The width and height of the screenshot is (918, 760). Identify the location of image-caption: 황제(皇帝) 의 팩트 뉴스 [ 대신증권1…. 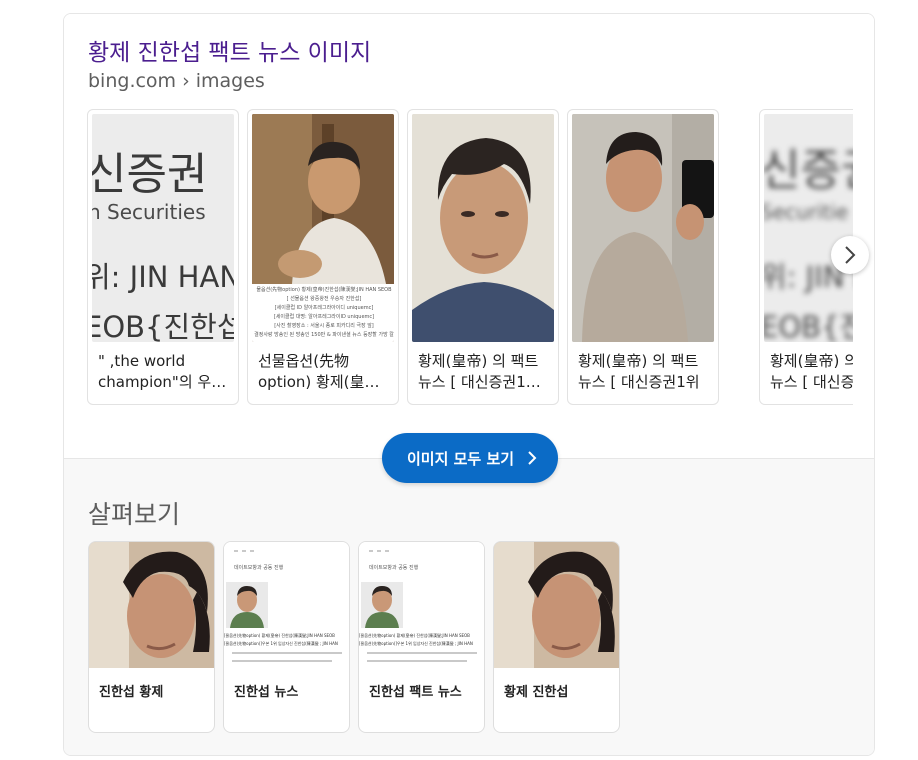
(479, 371).